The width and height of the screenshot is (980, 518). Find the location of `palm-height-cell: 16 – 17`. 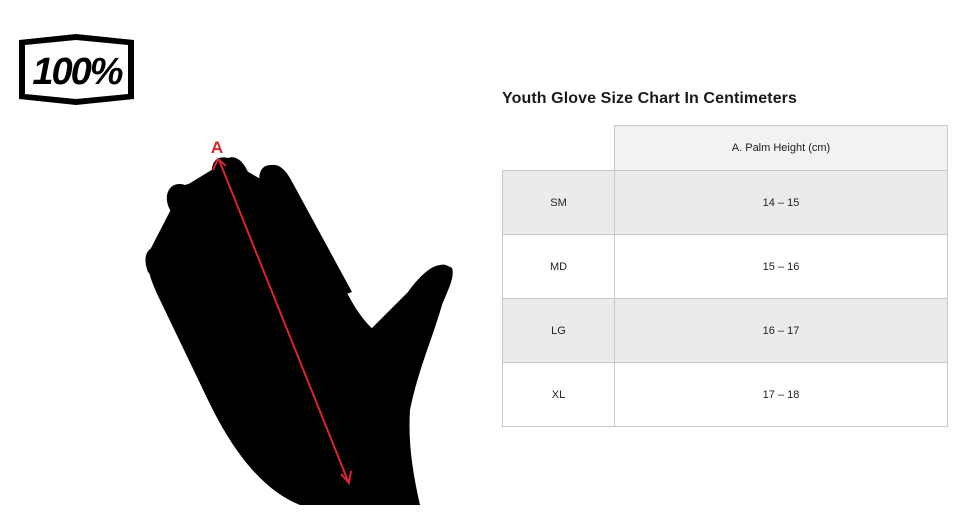

palm-height-cell: 16 – 17 is located at coordinates (781, 330).